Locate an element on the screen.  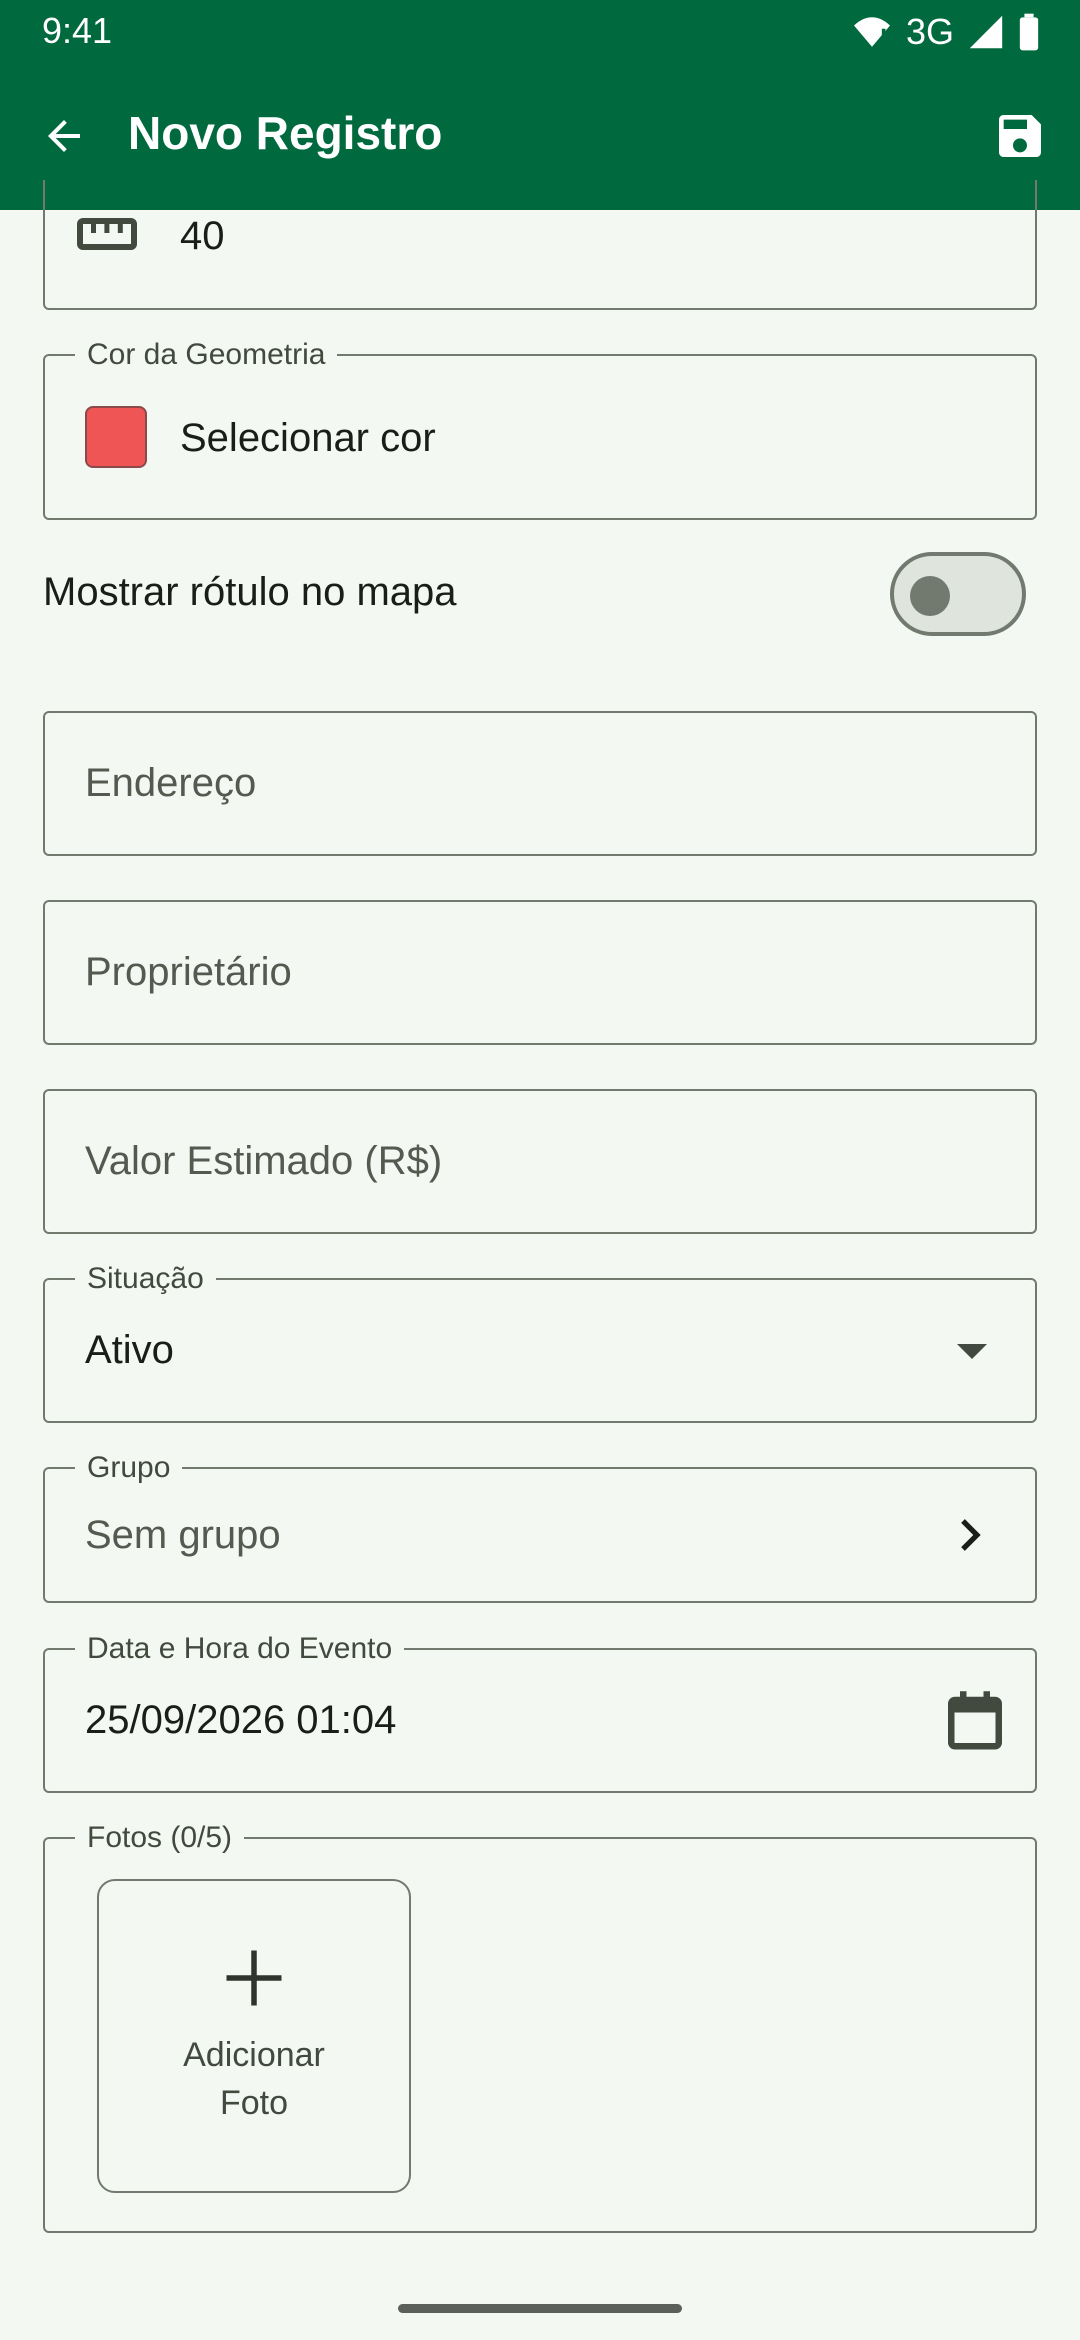
show-label-toggle is located at coordinates (958, 594).